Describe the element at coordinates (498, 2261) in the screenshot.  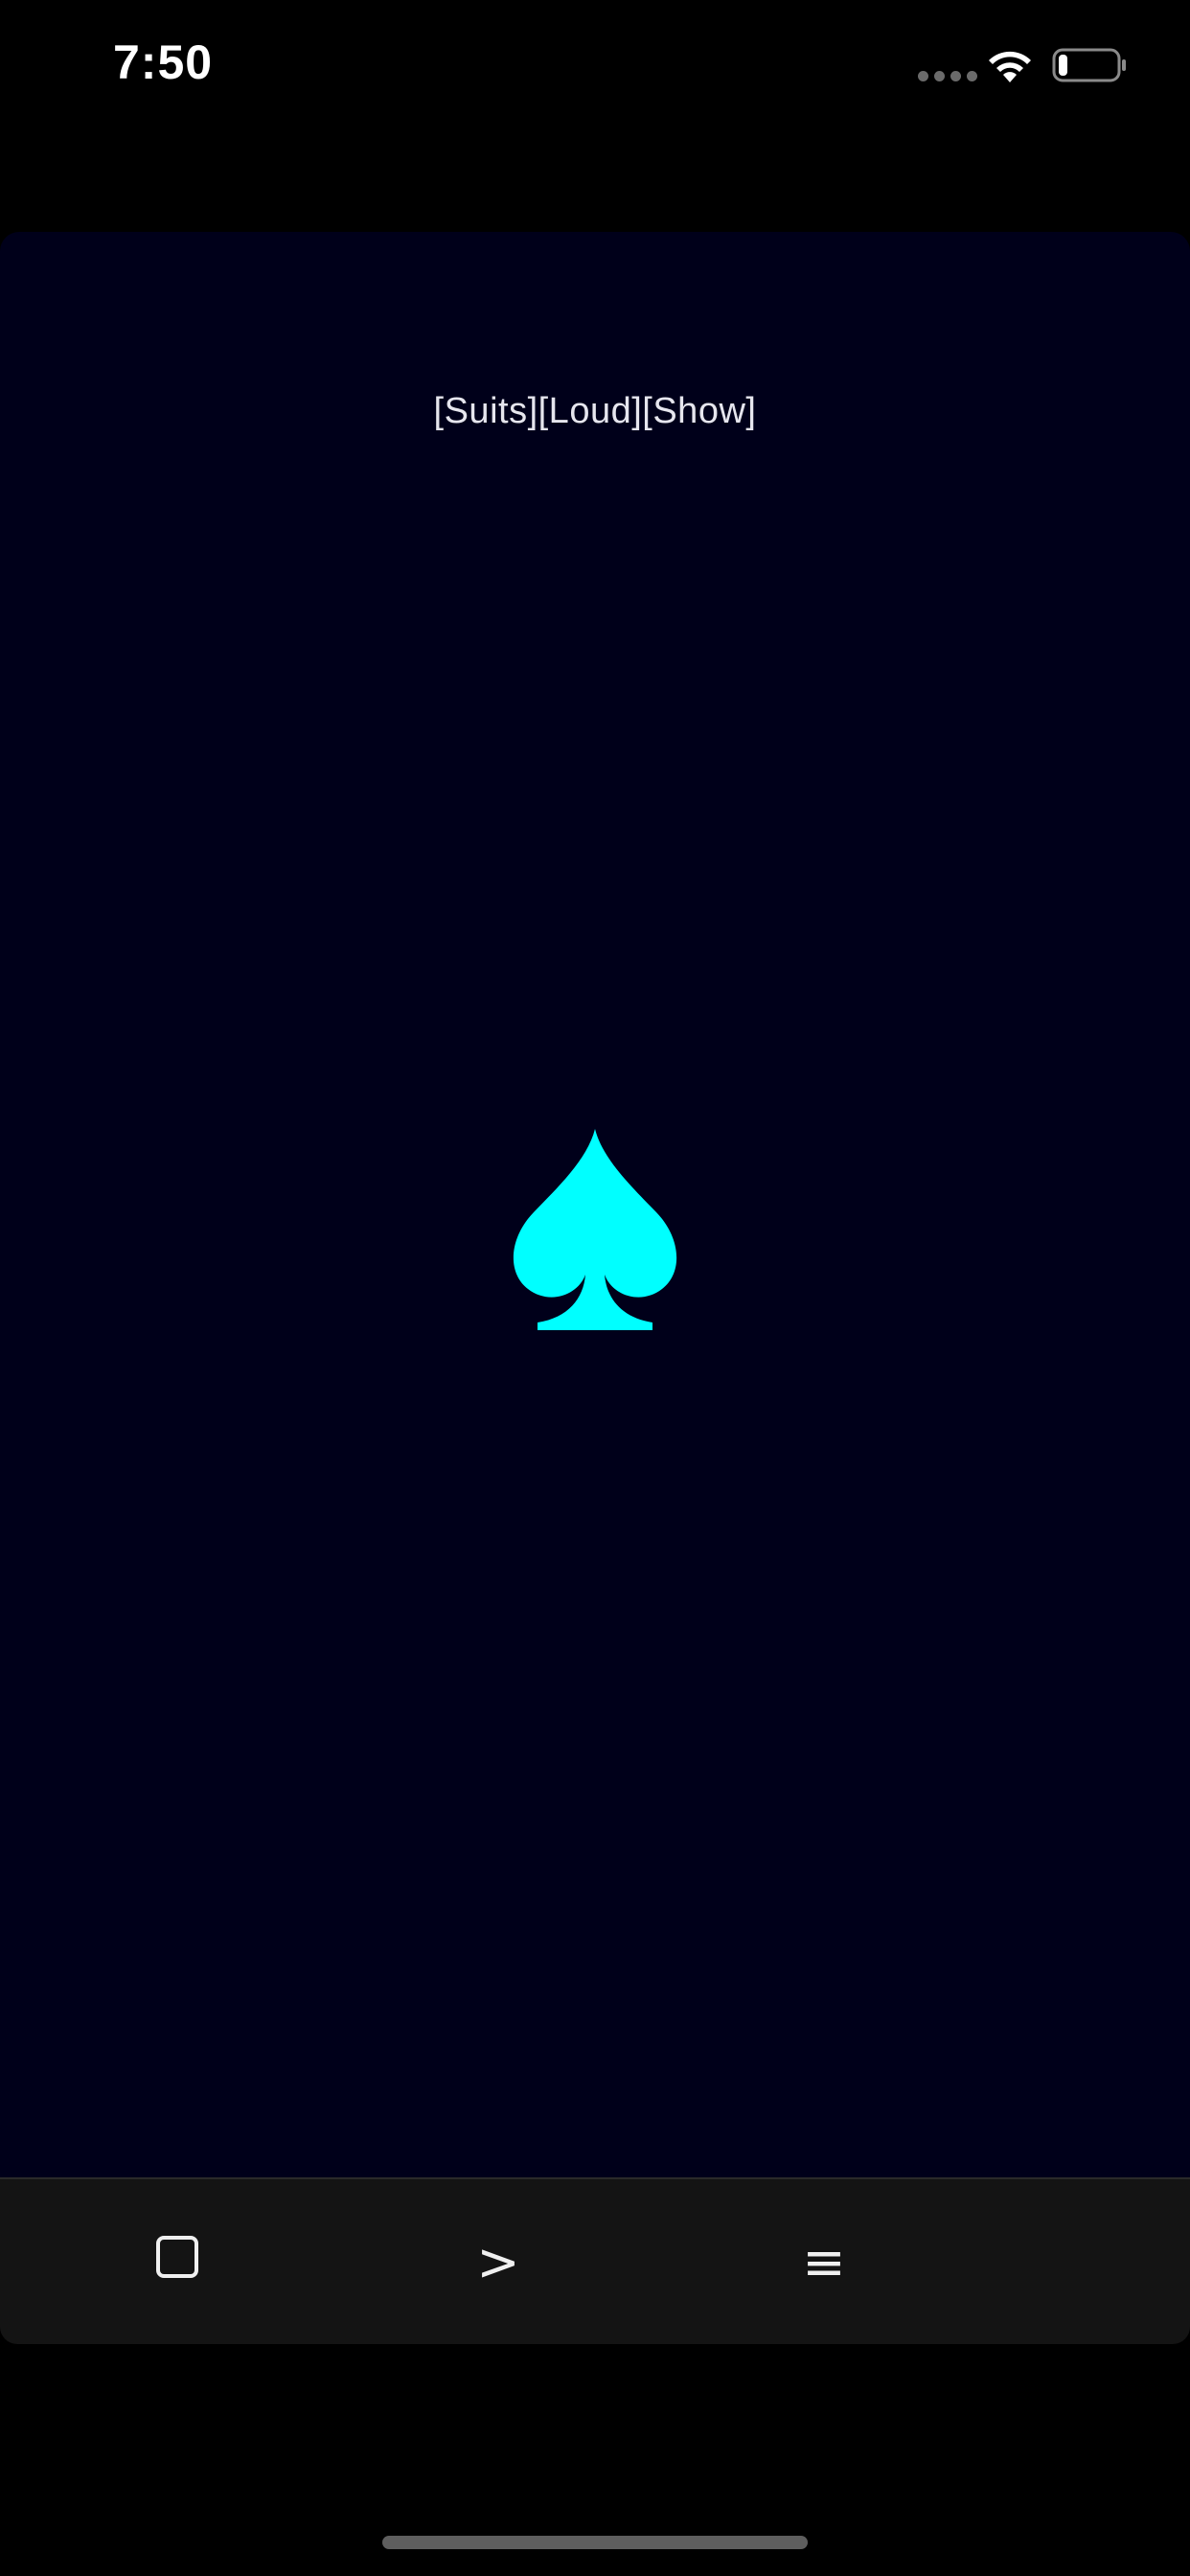
I see `next-button: >` at that location.